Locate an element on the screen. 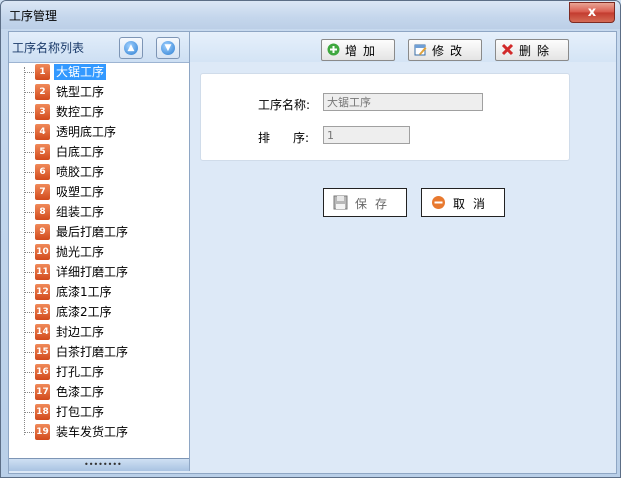  add-button: 增加 is located at coordinates (358, 50).